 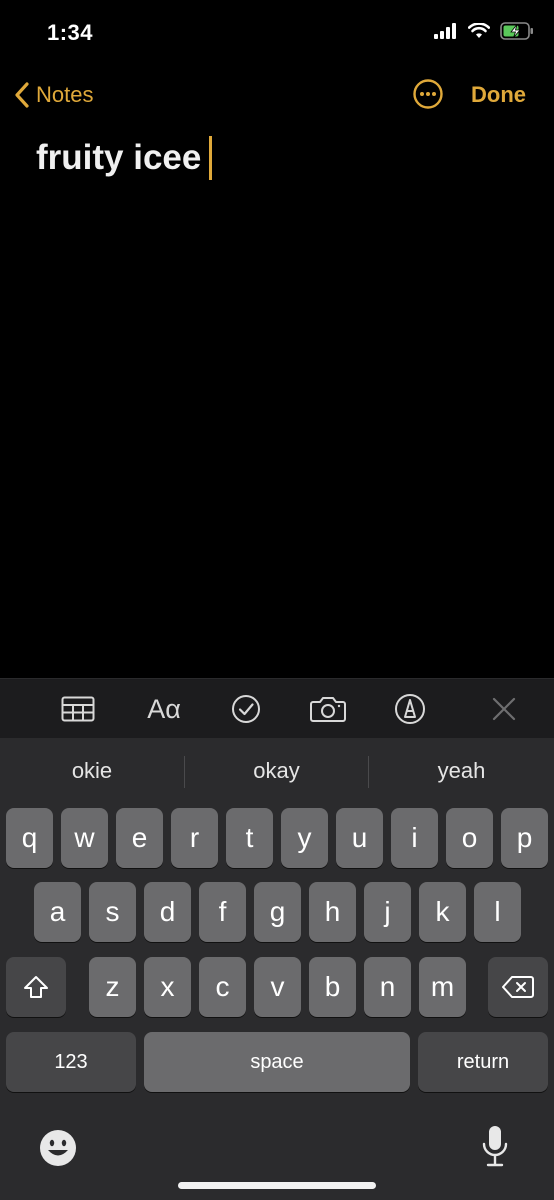 What do you see at coordinates (445, 31) in the screenshot?
I see `cellular-signal-icon` at bounding box center [445, 31].